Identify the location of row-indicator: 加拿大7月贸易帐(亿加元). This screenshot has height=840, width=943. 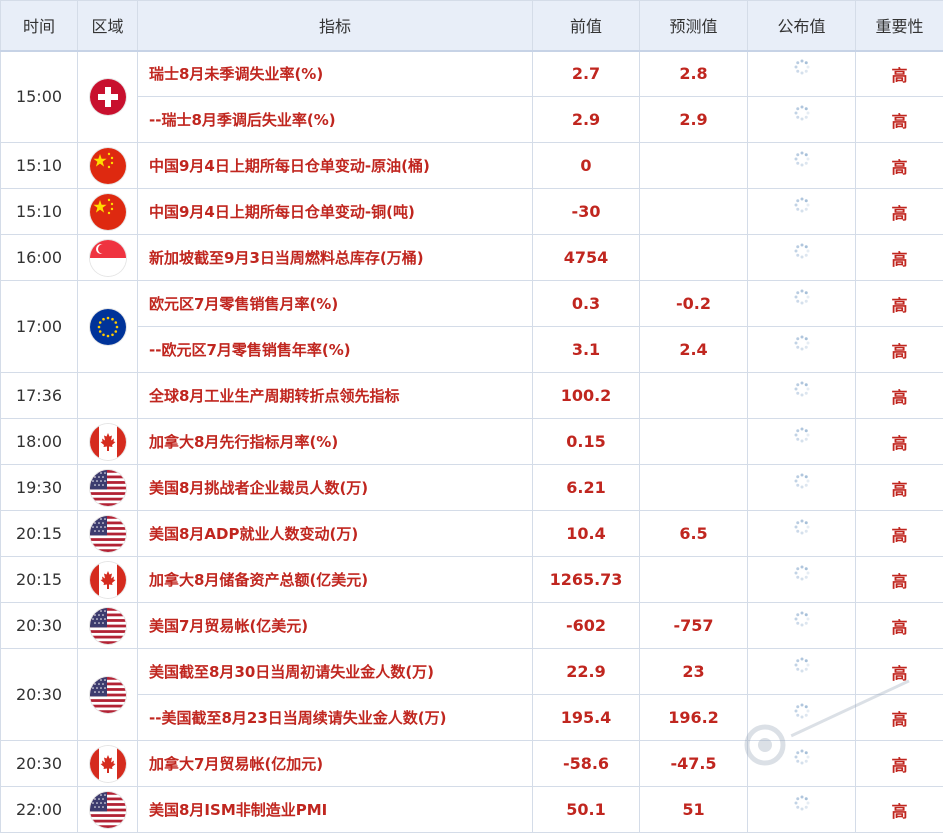
(335, 763).